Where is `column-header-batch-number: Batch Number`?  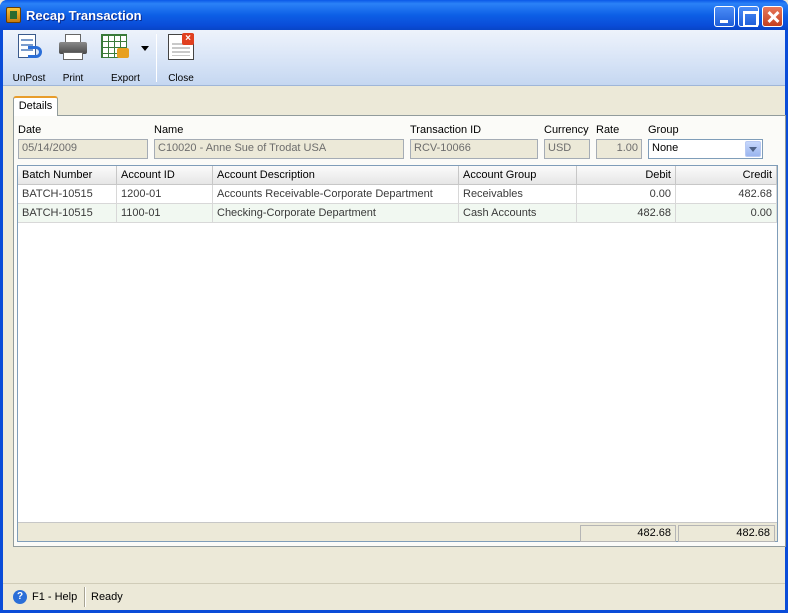
column-header-batch-number: Batch Number is located at coordinates (67, 175).